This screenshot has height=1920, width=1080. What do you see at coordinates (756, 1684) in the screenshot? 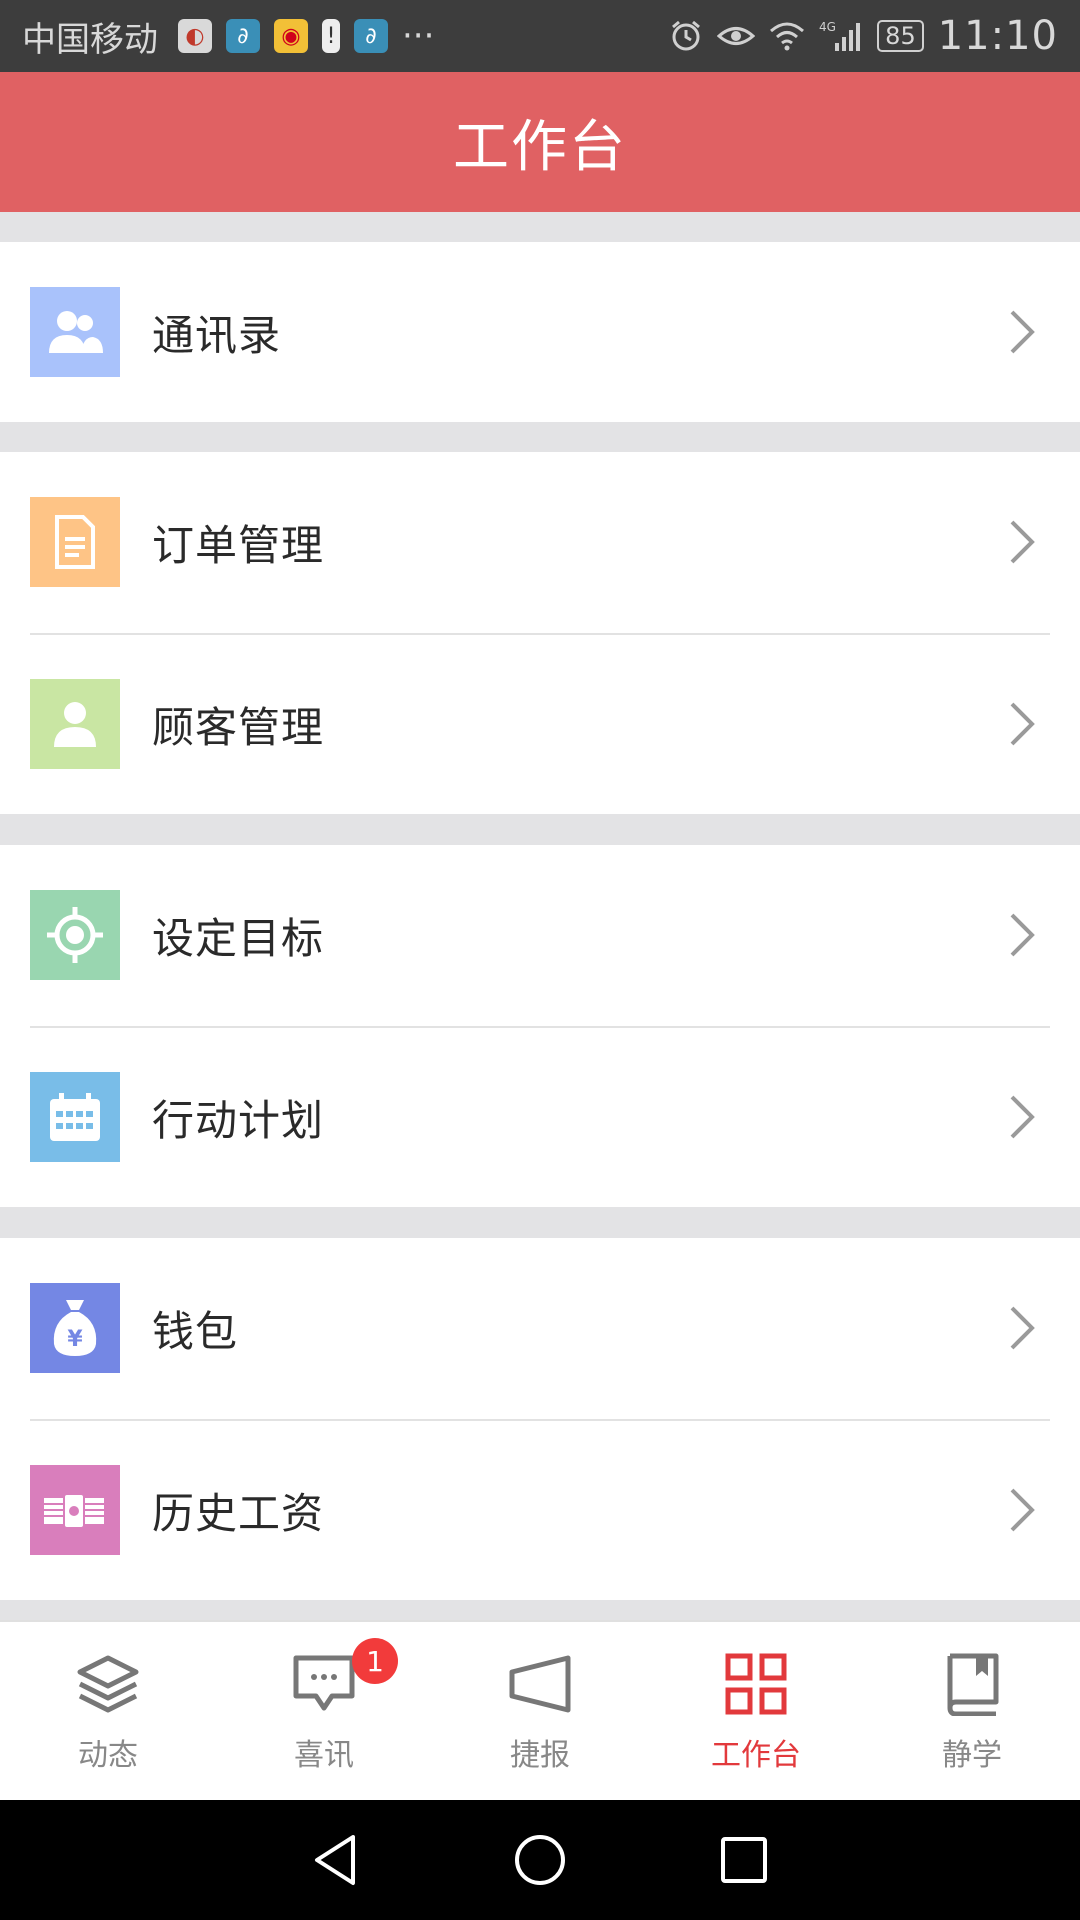
I see `grid-icon` at bounding box center [756, 1684].